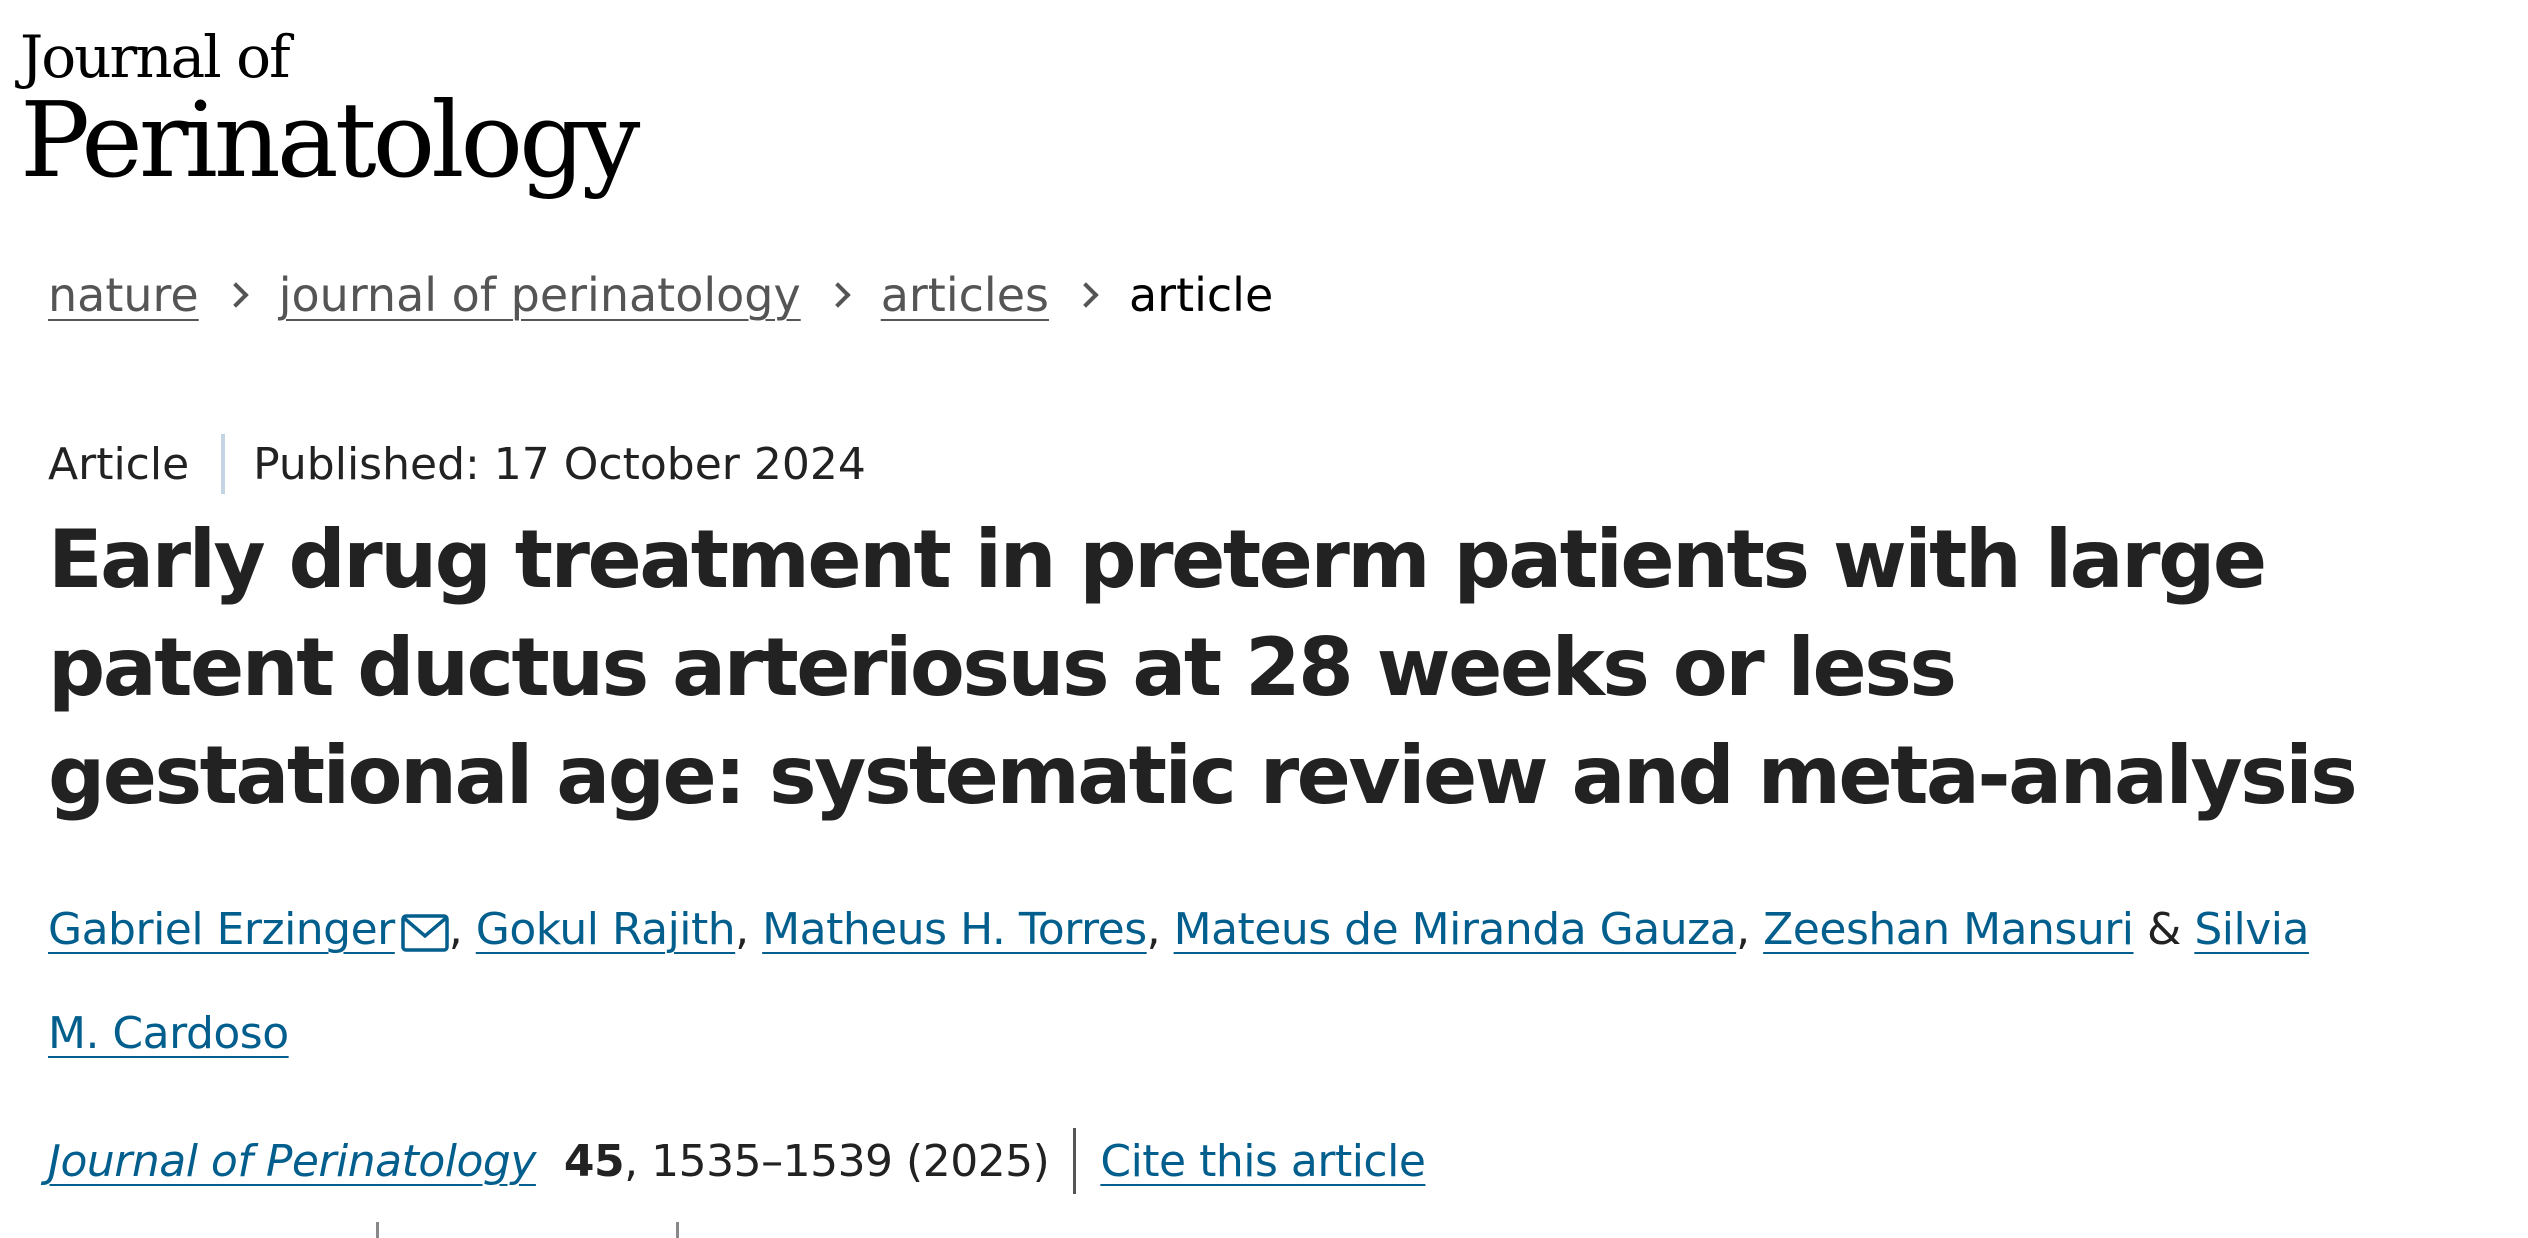 The width and height of the screenshot is (2528, 1238). I want to click on breadcrumb-link-journal: journal of perinatology, so click(540, 295).